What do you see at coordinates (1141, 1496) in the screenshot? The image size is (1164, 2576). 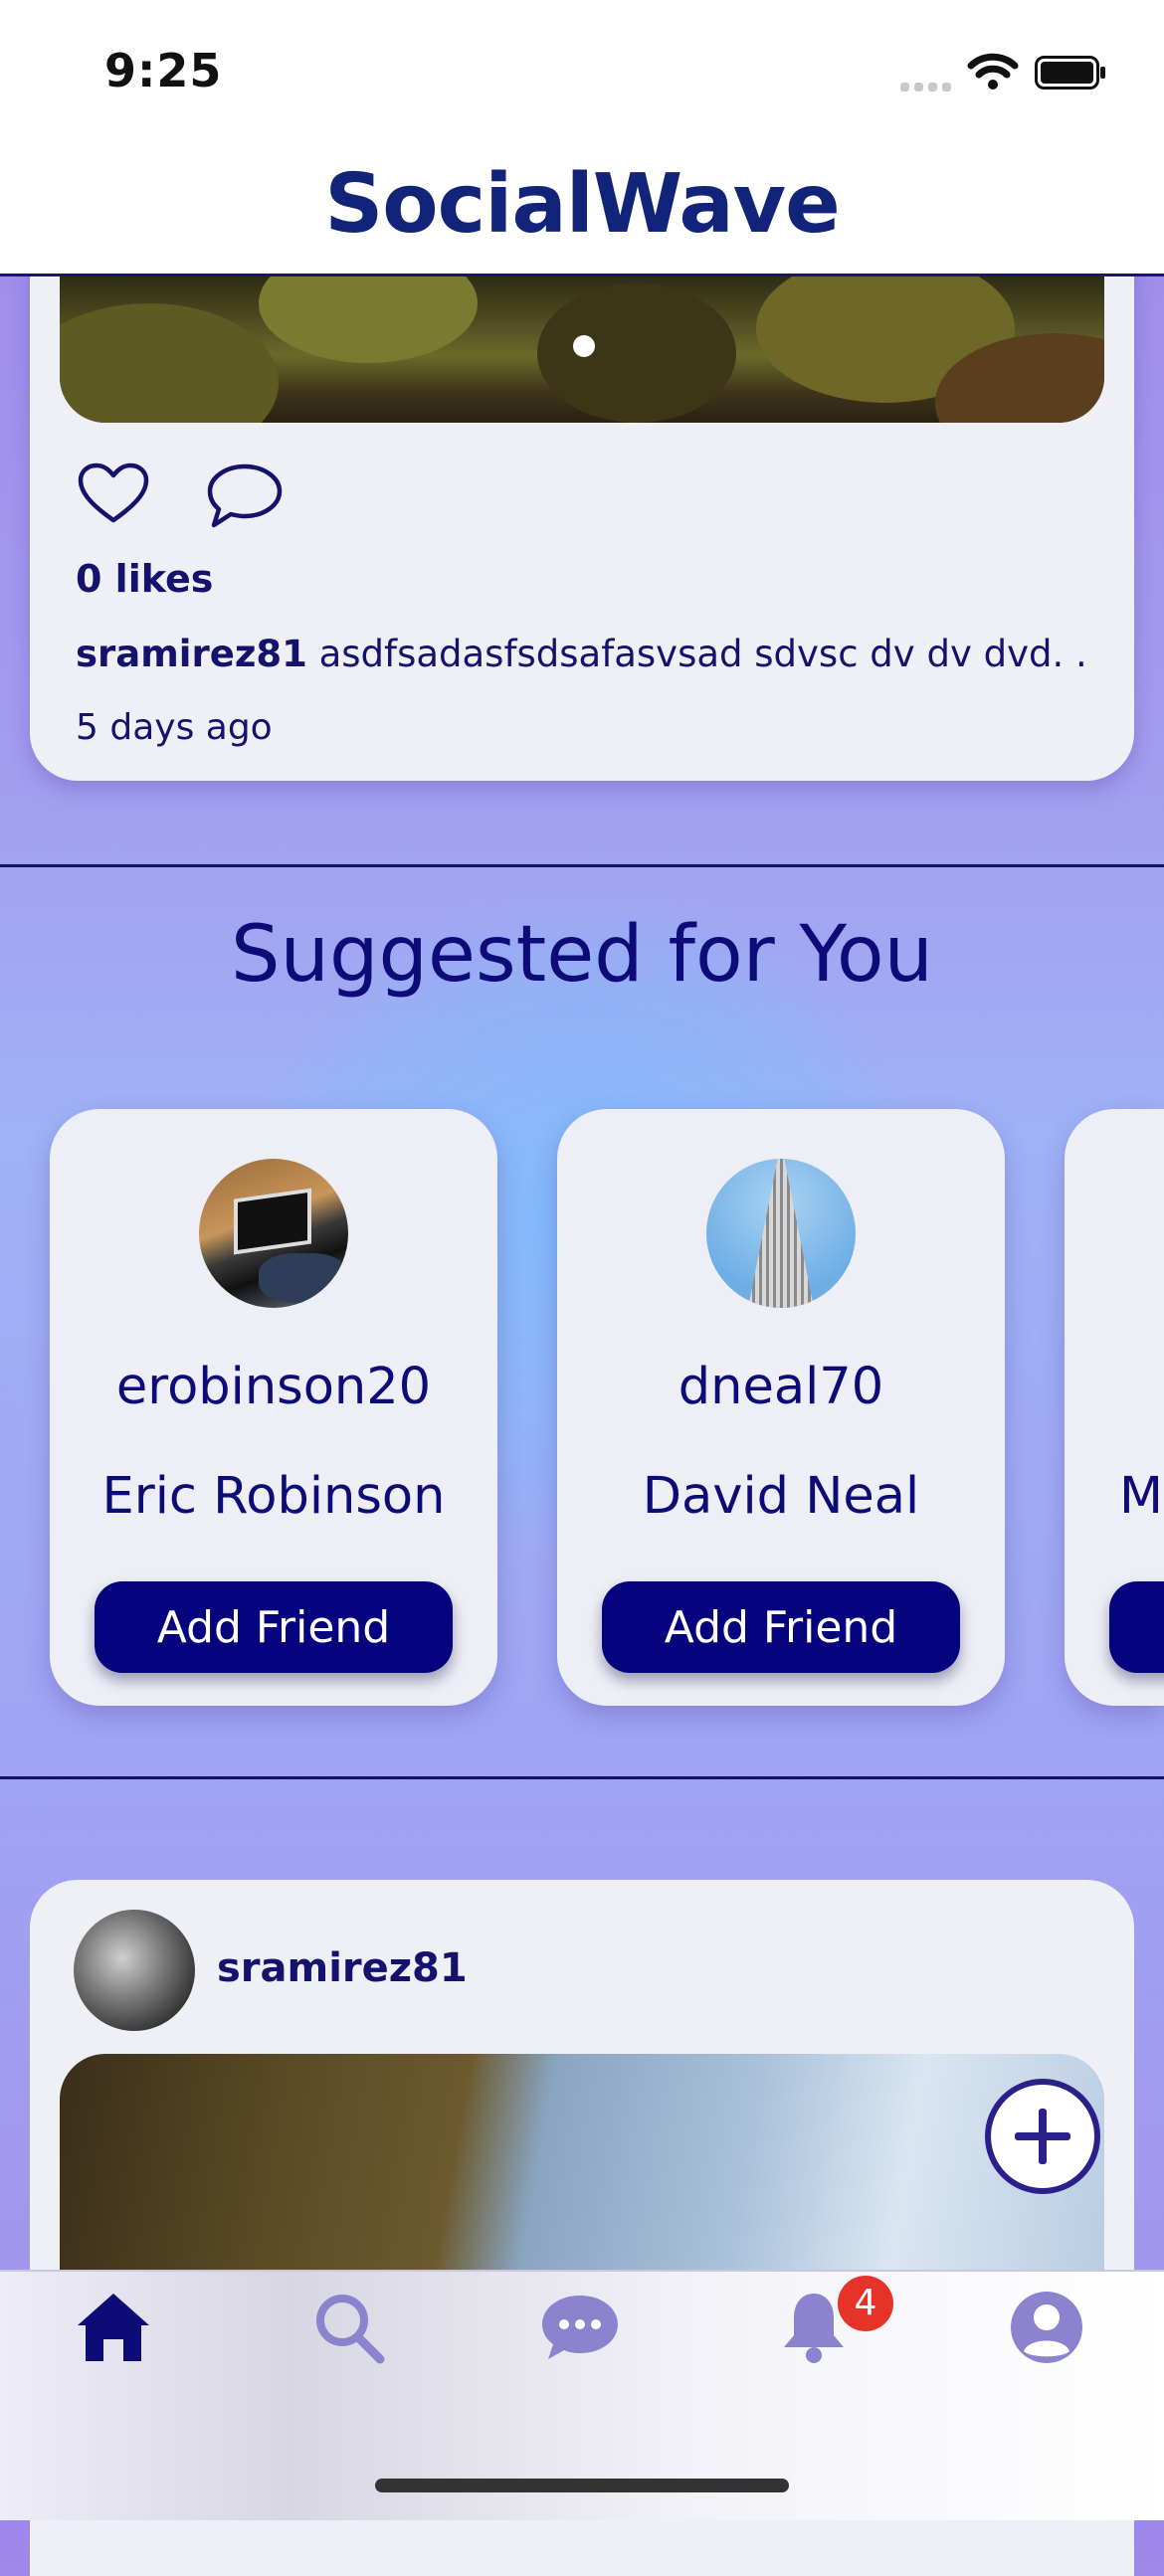 I see `suggestion-full-name: M` at bounding box center [1141, 1496].